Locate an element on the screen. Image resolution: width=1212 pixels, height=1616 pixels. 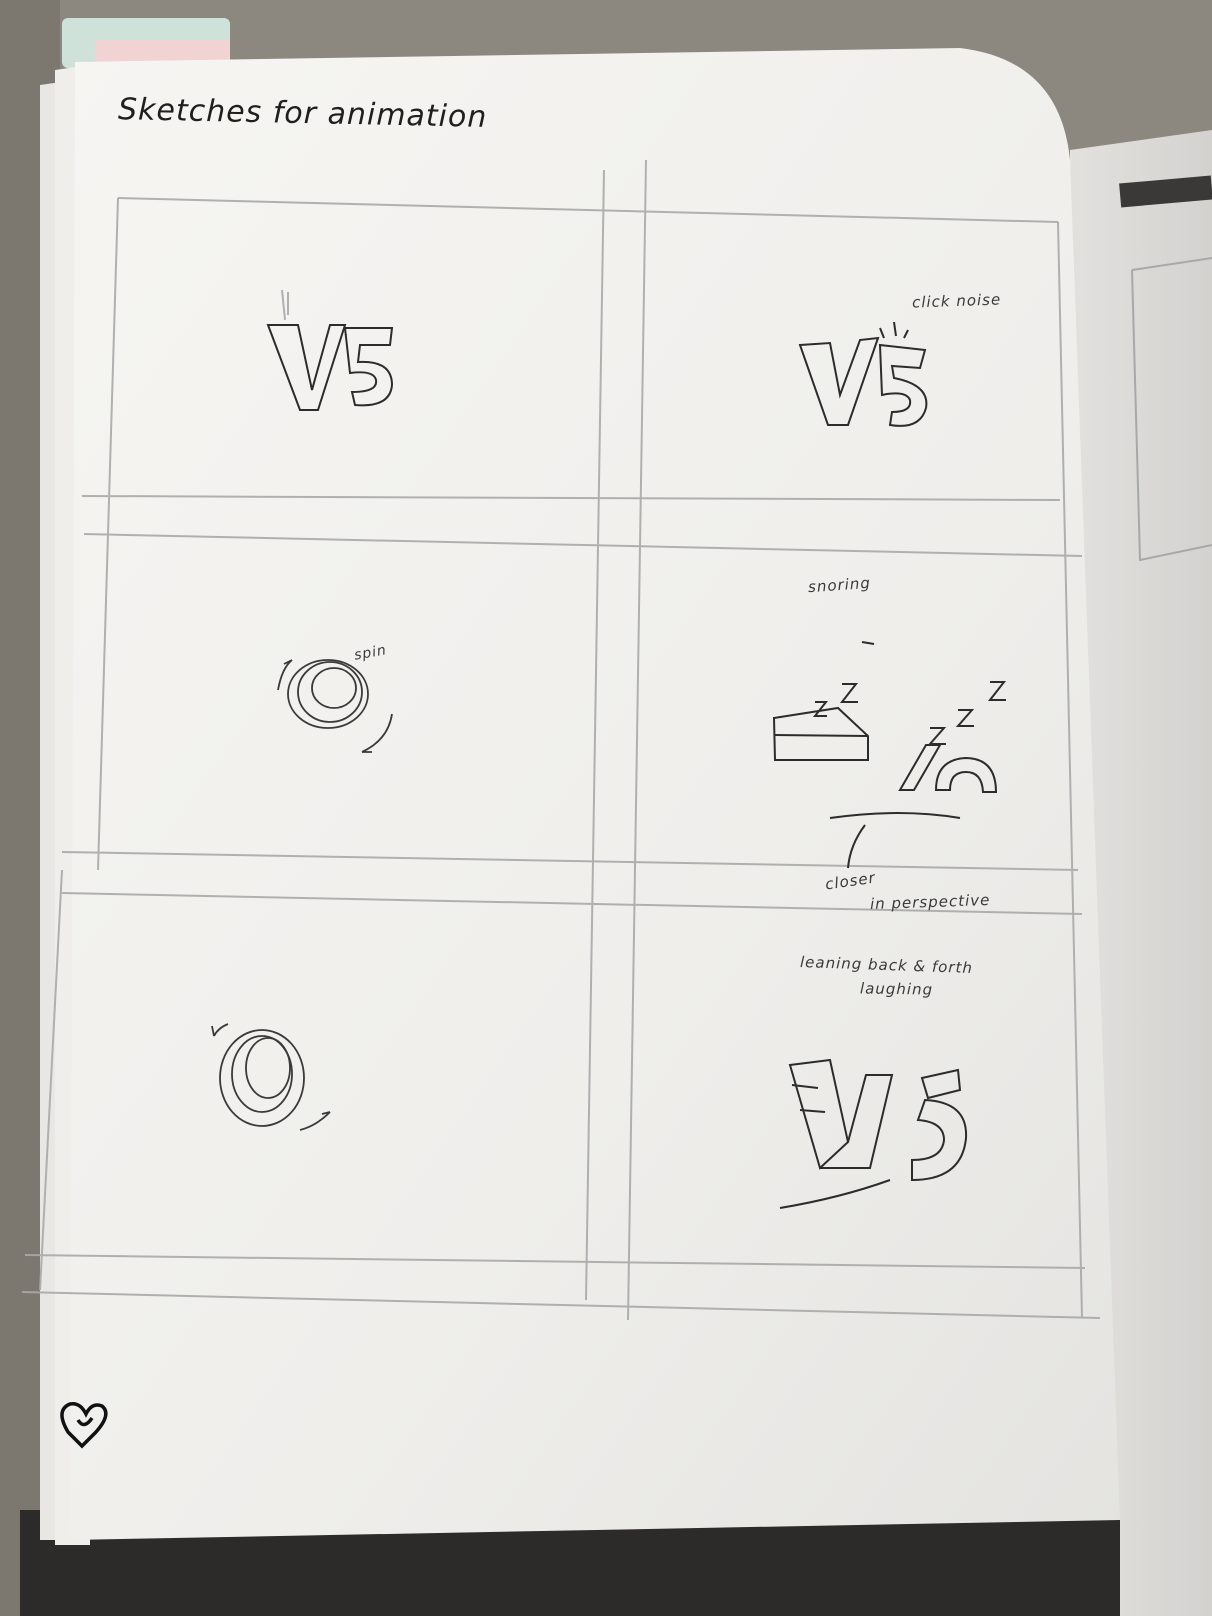
panel-2-note: click noise is located at coordinates (956, 301).